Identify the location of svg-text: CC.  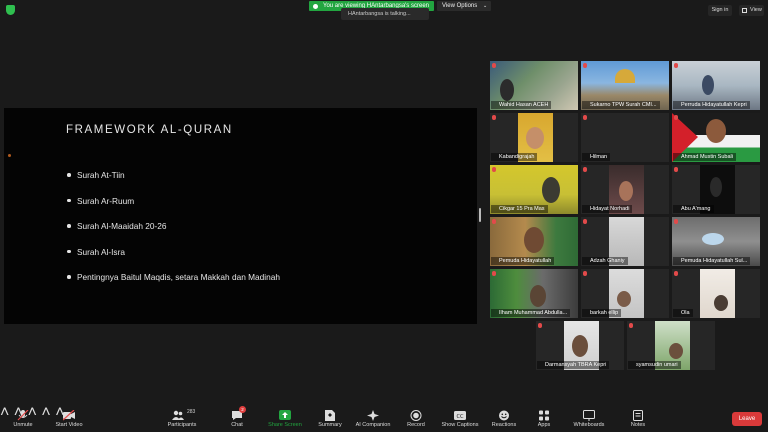
(460, 417).